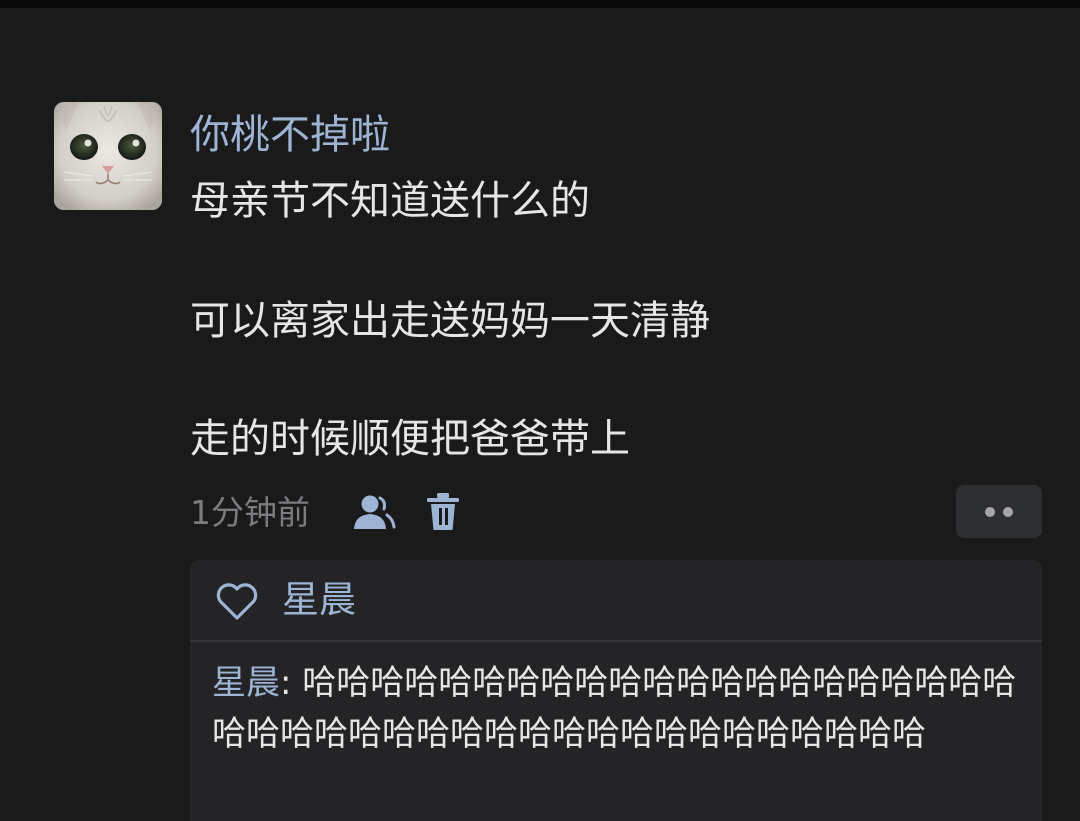 The width and height of the screenshot is (1080, 821). What do you see at coordinates (390, 201) in the screenshot?
I see `post-text-line-1: 母亲节不知道送什么的` at bounding box center [390, 201].